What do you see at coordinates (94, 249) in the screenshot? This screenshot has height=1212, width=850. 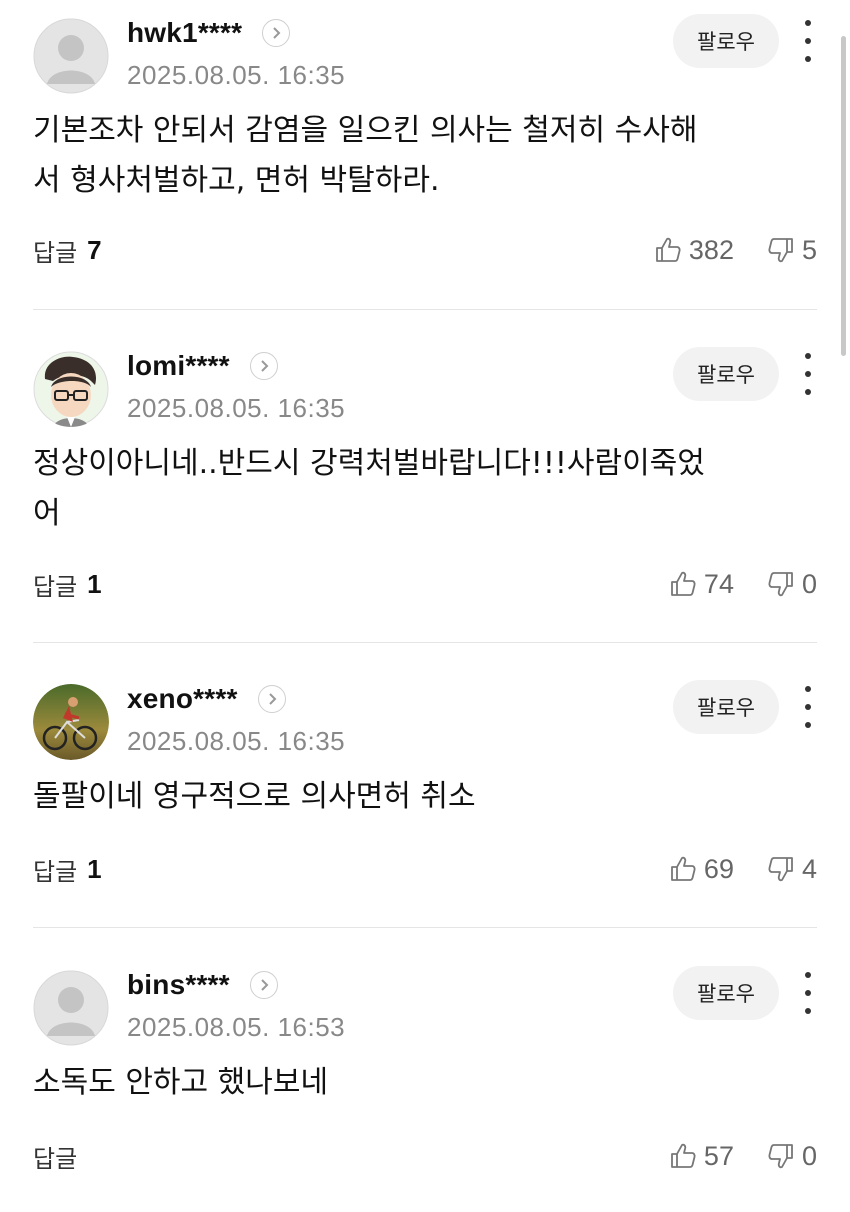 I see `reply-count: 7` at bounding box center [94, 249].